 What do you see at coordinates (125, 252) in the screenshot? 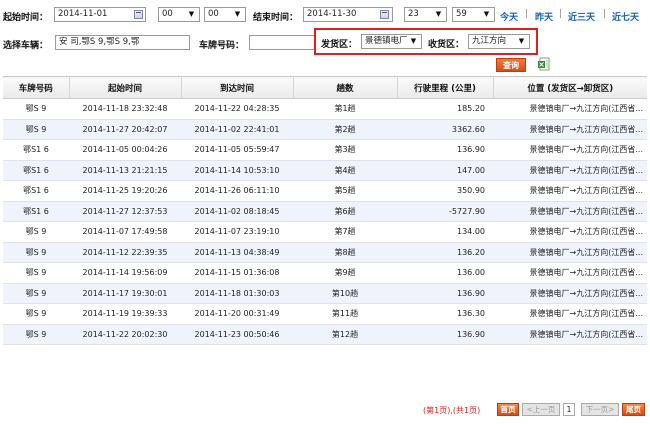
I see `table-cell: 2014-11-12 22:39:35` at bounding box center [125, 252].